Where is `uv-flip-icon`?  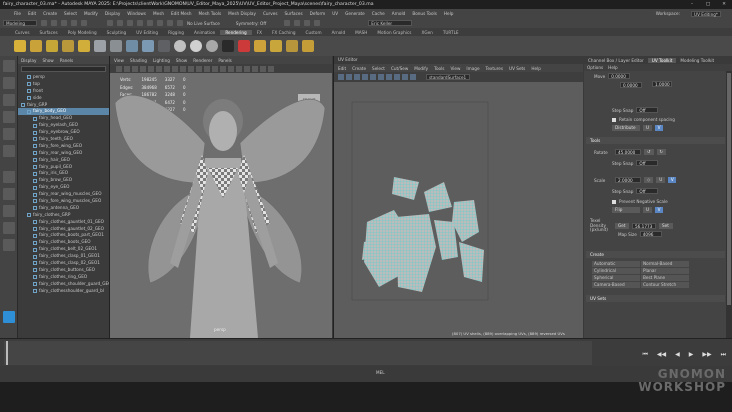 uv-flip-icon is located at coordinates (373, 77).